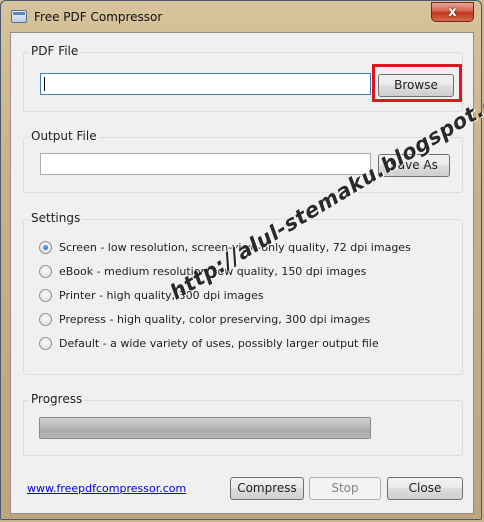 This screenshot has height=522, width=484. What do you see at coordinates (55, 51) in the screenshot?
I see `pdf-file-group-label: PDF File` at bounding box center [55, 51].